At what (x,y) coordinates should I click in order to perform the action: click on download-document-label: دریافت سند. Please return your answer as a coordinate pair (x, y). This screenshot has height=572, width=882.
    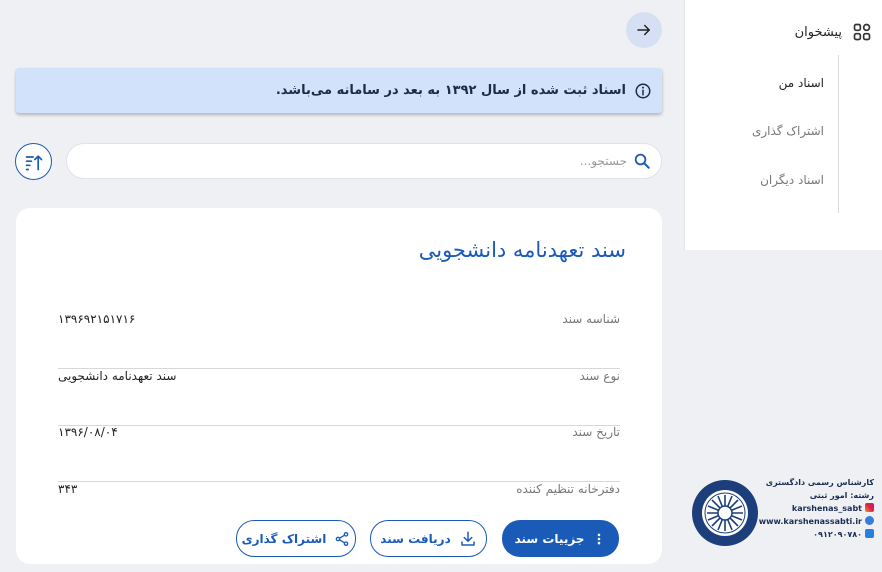
    Looking at the image, I should click on (415, 538).